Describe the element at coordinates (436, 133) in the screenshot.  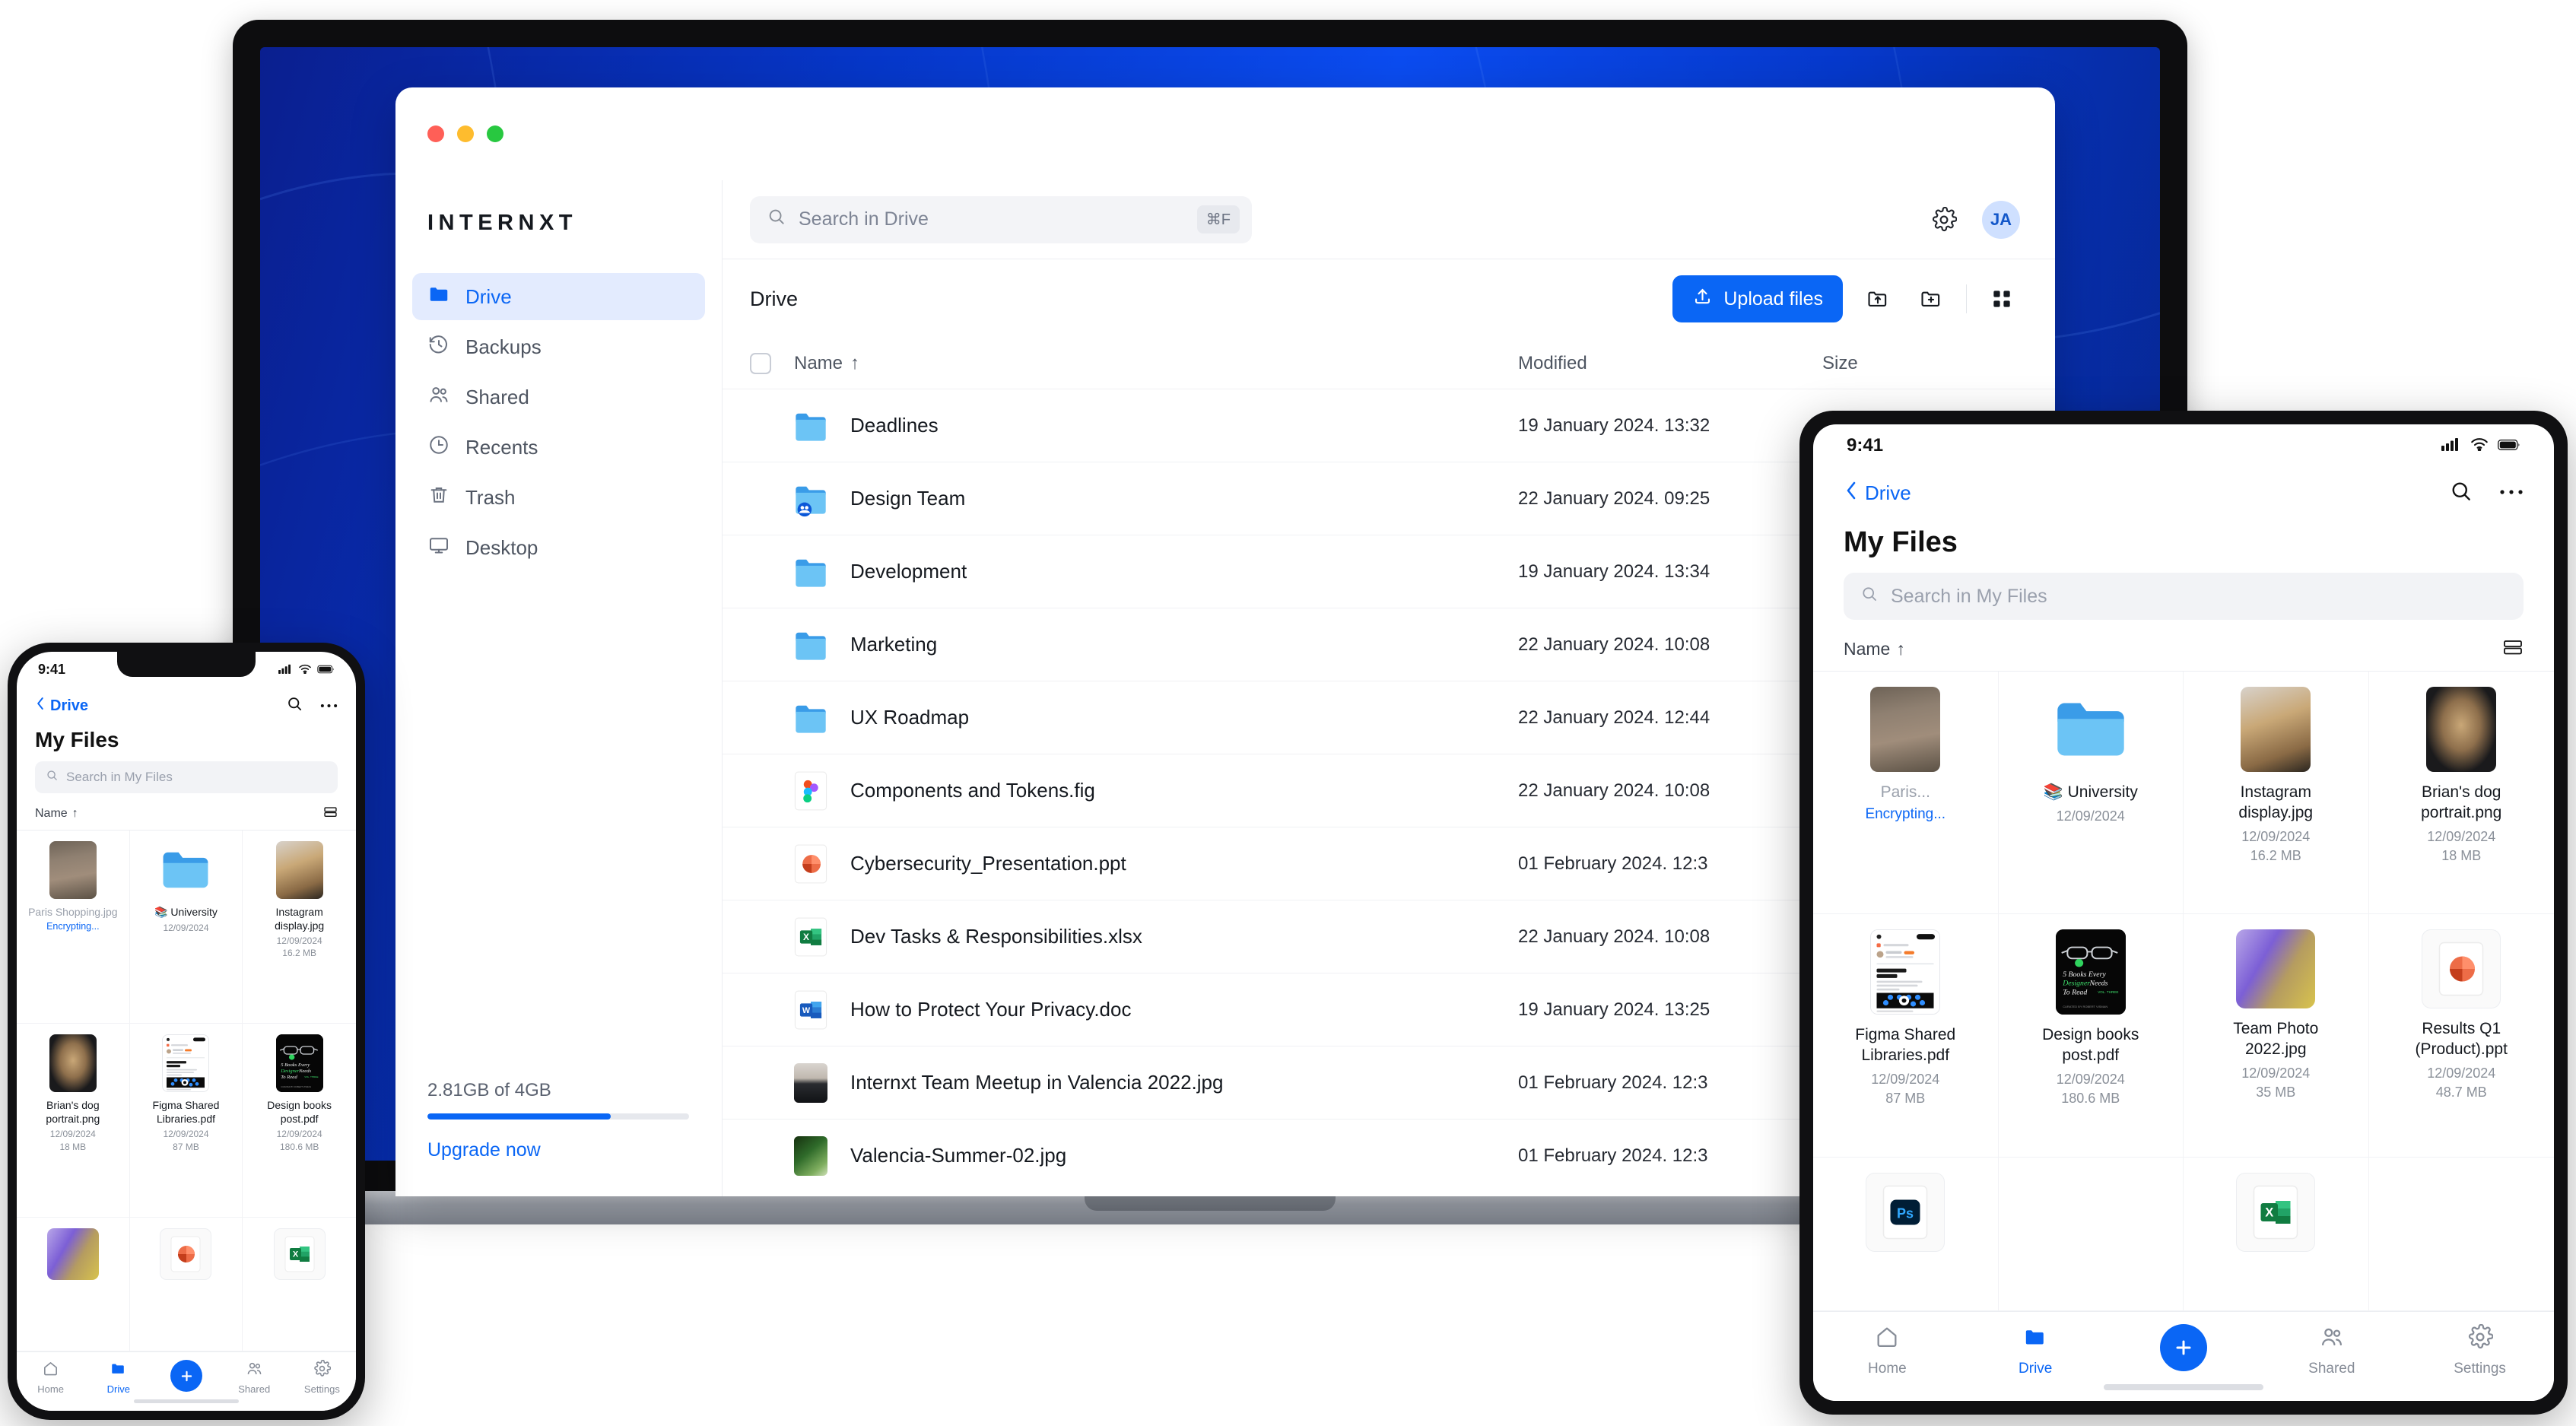
I see `close-icon` at that location.